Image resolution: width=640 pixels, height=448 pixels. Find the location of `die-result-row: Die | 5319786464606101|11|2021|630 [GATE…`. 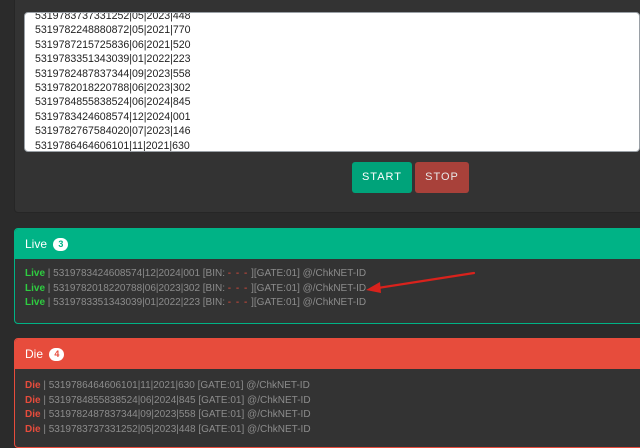

die-result-row: Die | 5319786464606101|11|2021|630 [GATE… is located at coordinates (168, 386).